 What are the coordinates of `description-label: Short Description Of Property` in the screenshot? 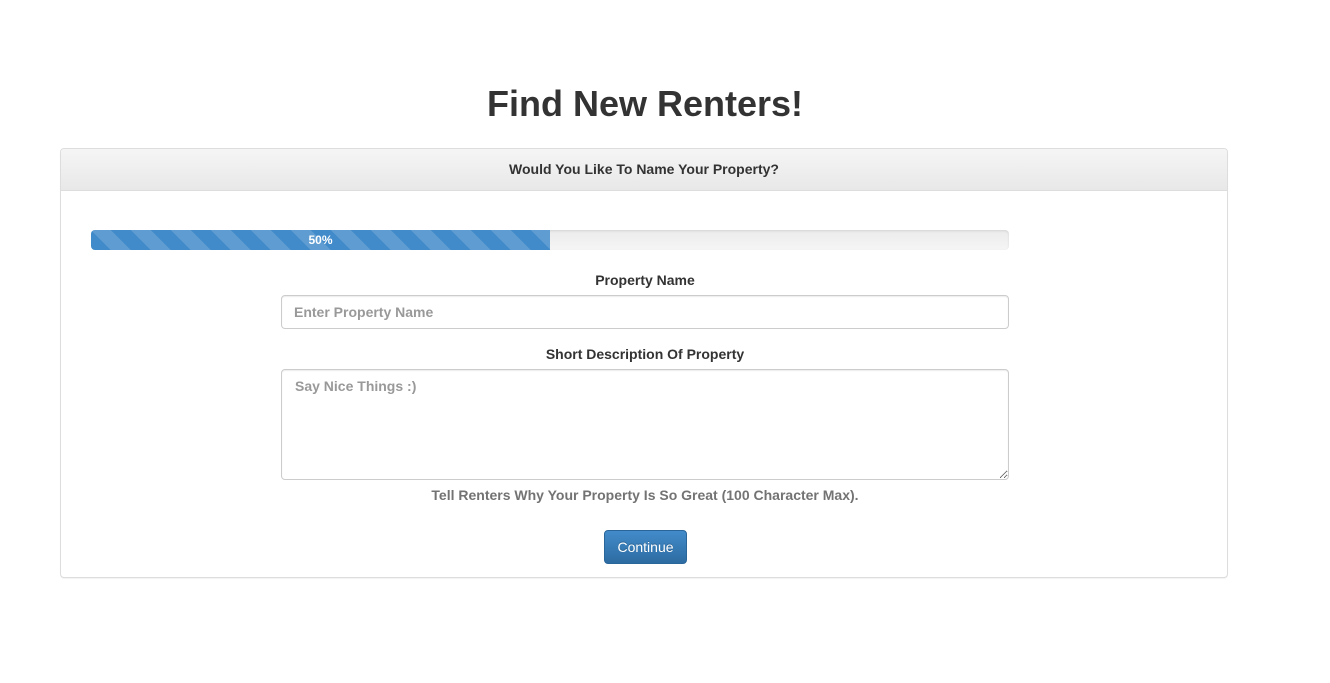 It's located at (645, 354).